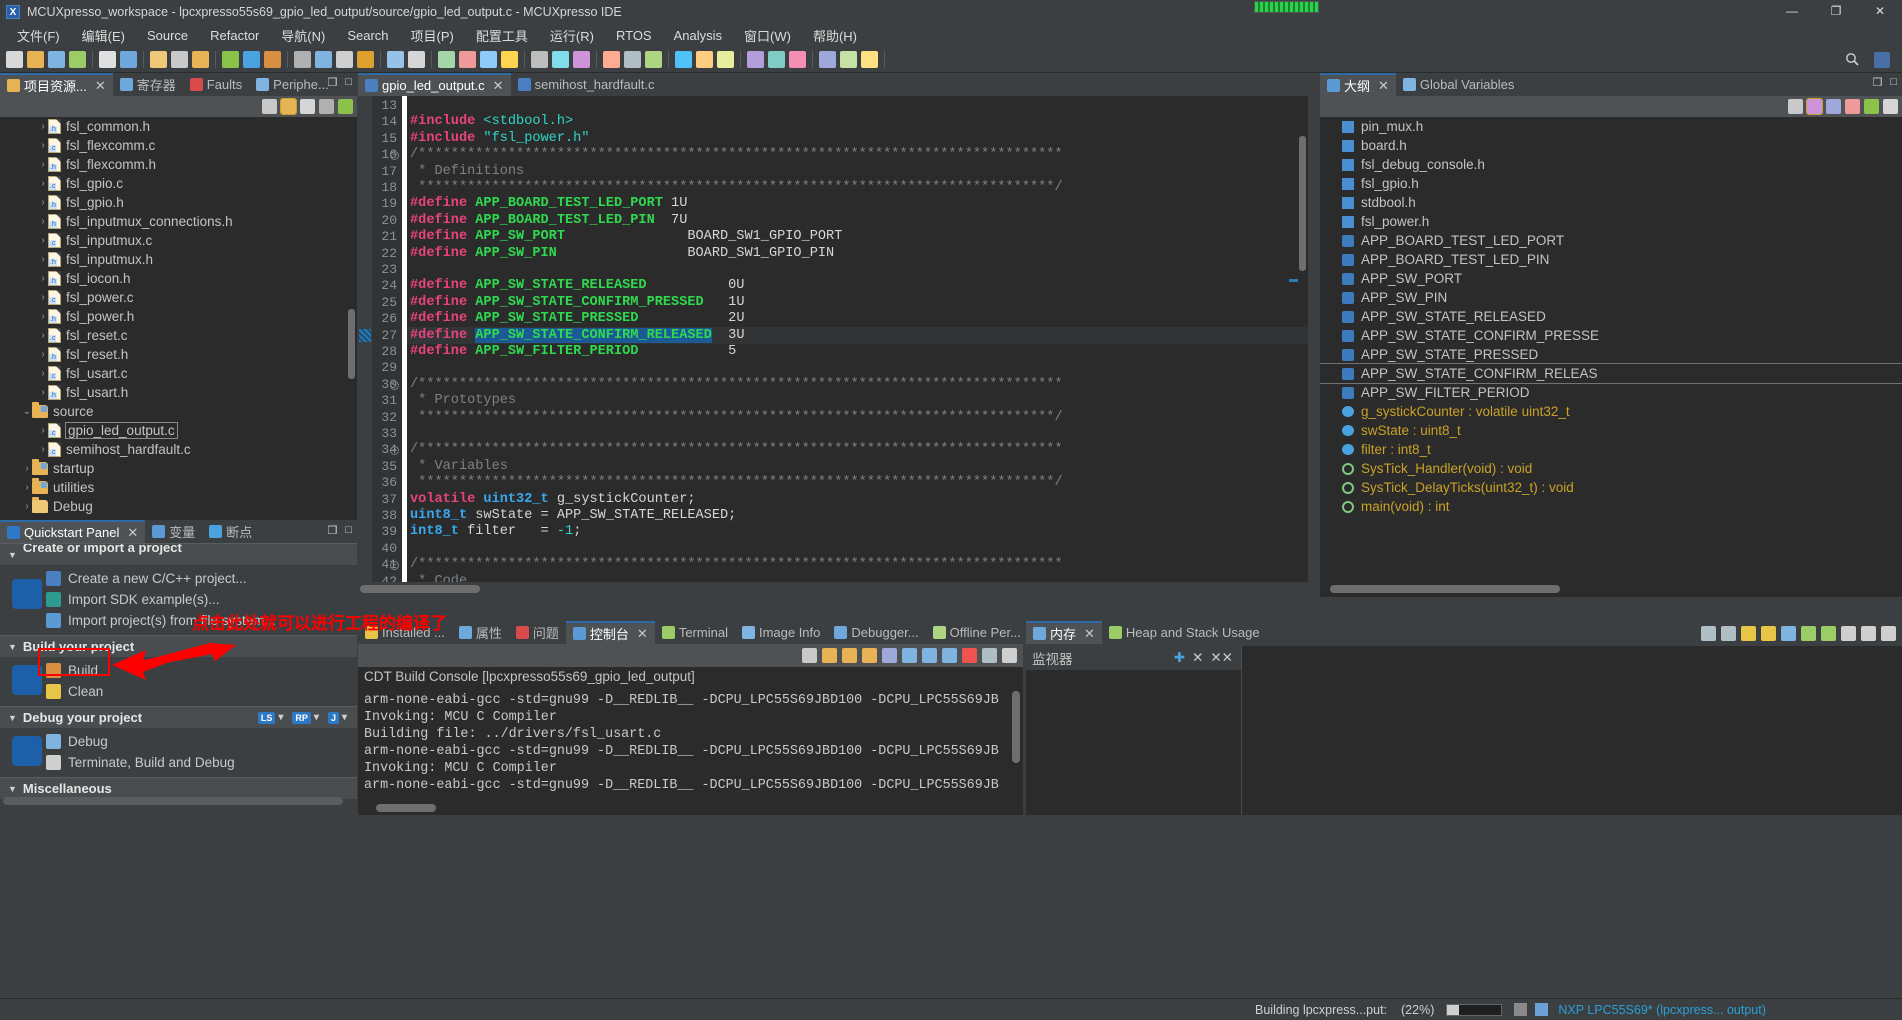 This screenshot has height=1020, width=1902. Describe the element at coordinates (12, 647) in the screenshot. I see `chevron-down-icon: ▼` at that location.